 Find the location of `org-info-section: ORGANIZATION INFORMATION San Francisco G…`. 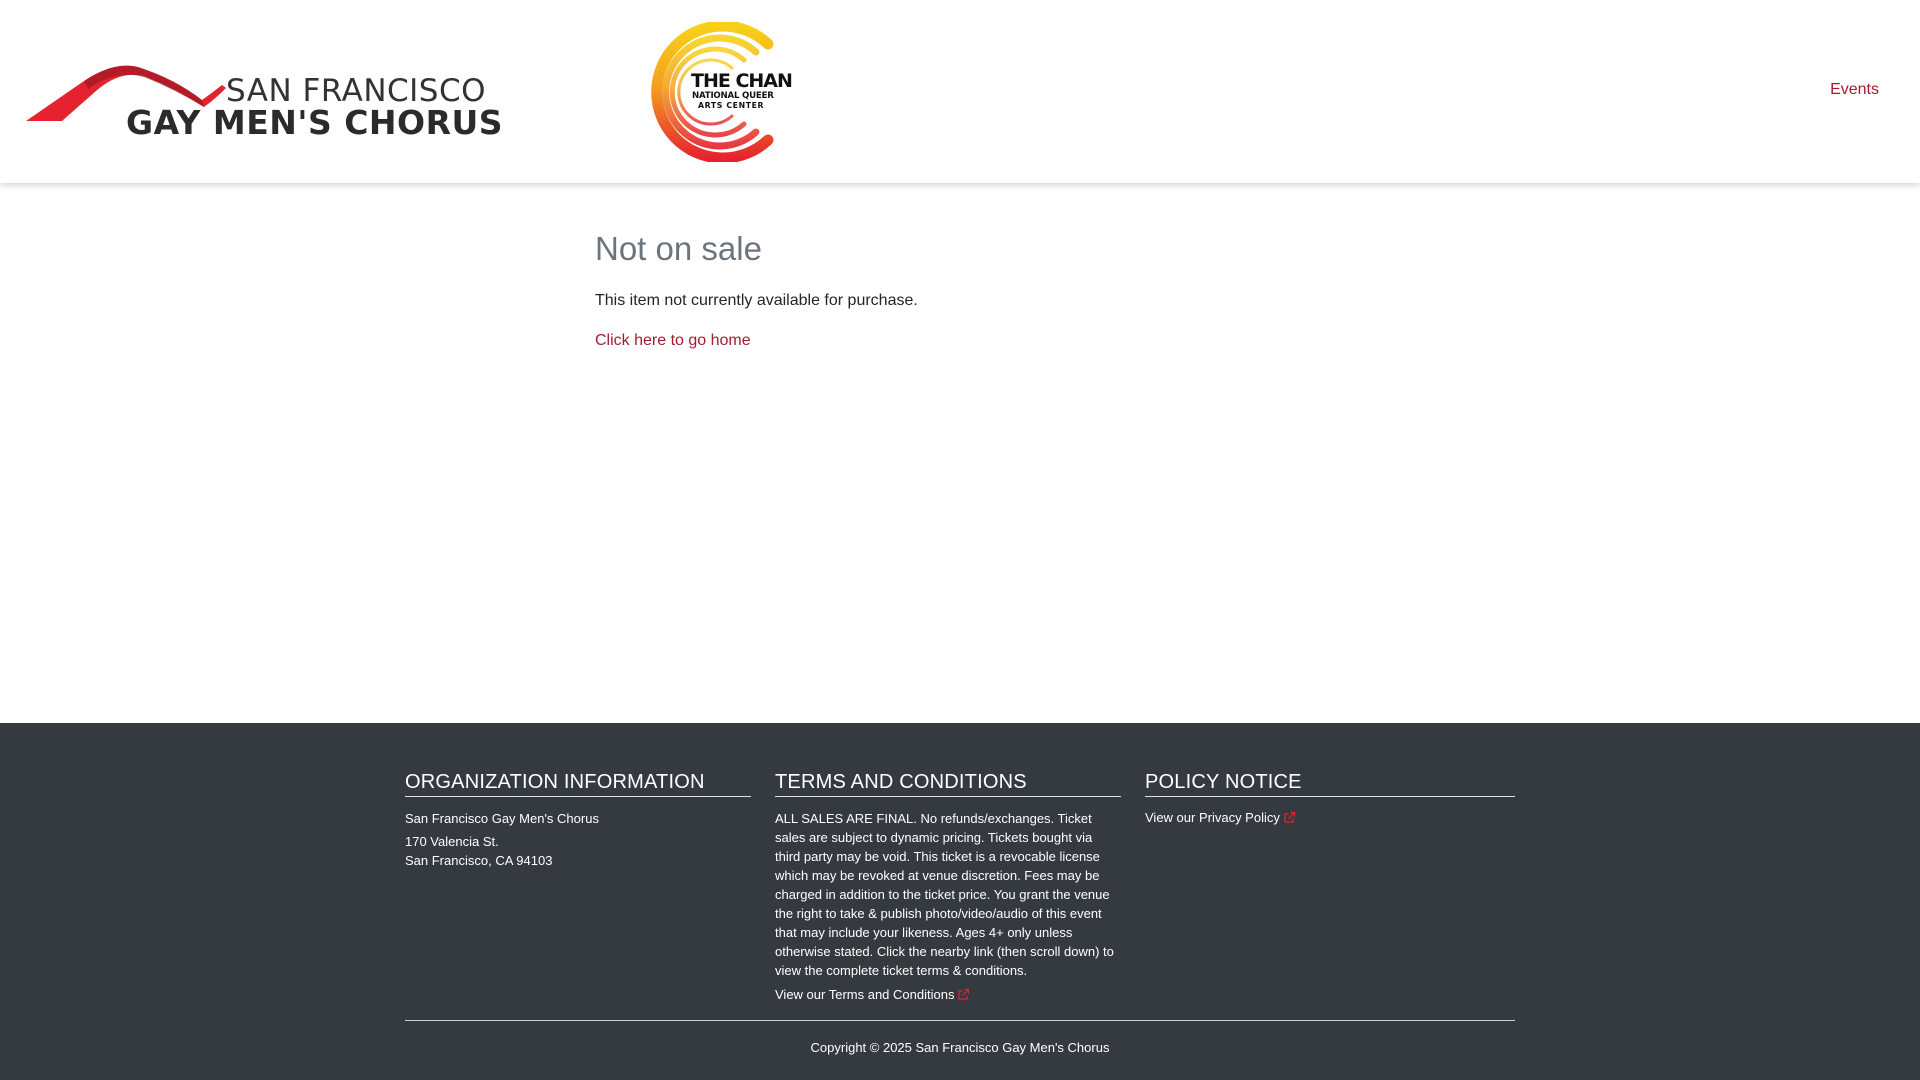

org-info-section: ORGANIZATION INFORMATION San Francisco G… is located at coordinates (578, 820).